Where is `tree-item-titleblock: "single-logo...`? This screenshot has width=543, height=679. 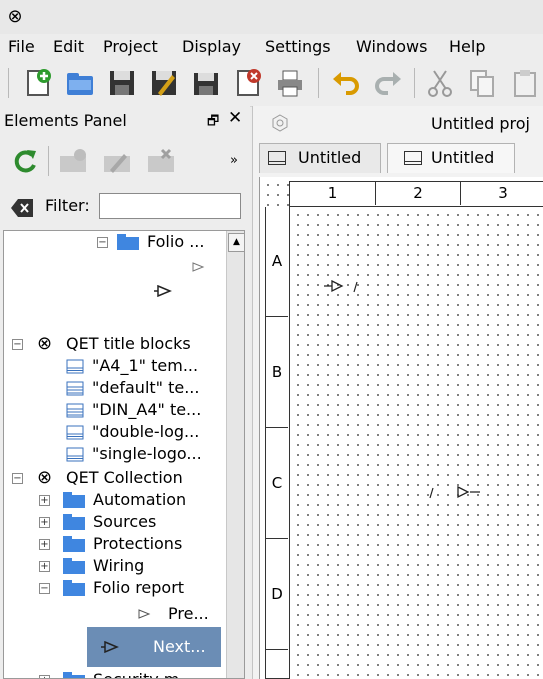 tree-item-titleblock: "single-logo... is located at coordinates (115, 454).